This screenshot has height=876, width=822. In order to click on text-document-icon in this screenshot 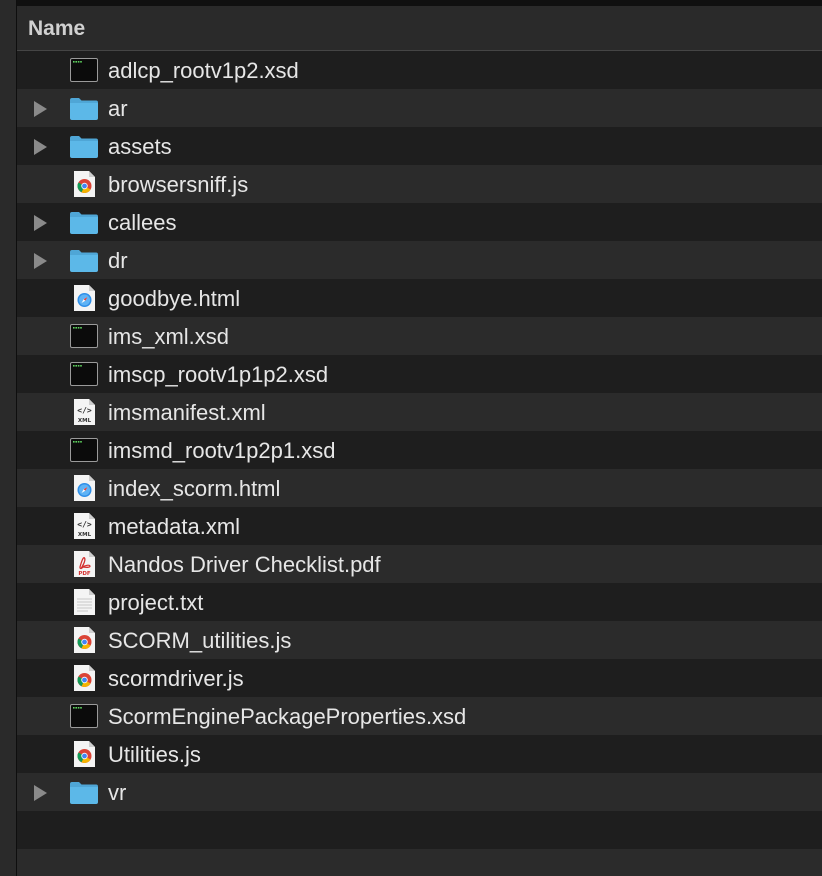, I will do `click(84, 602)`.